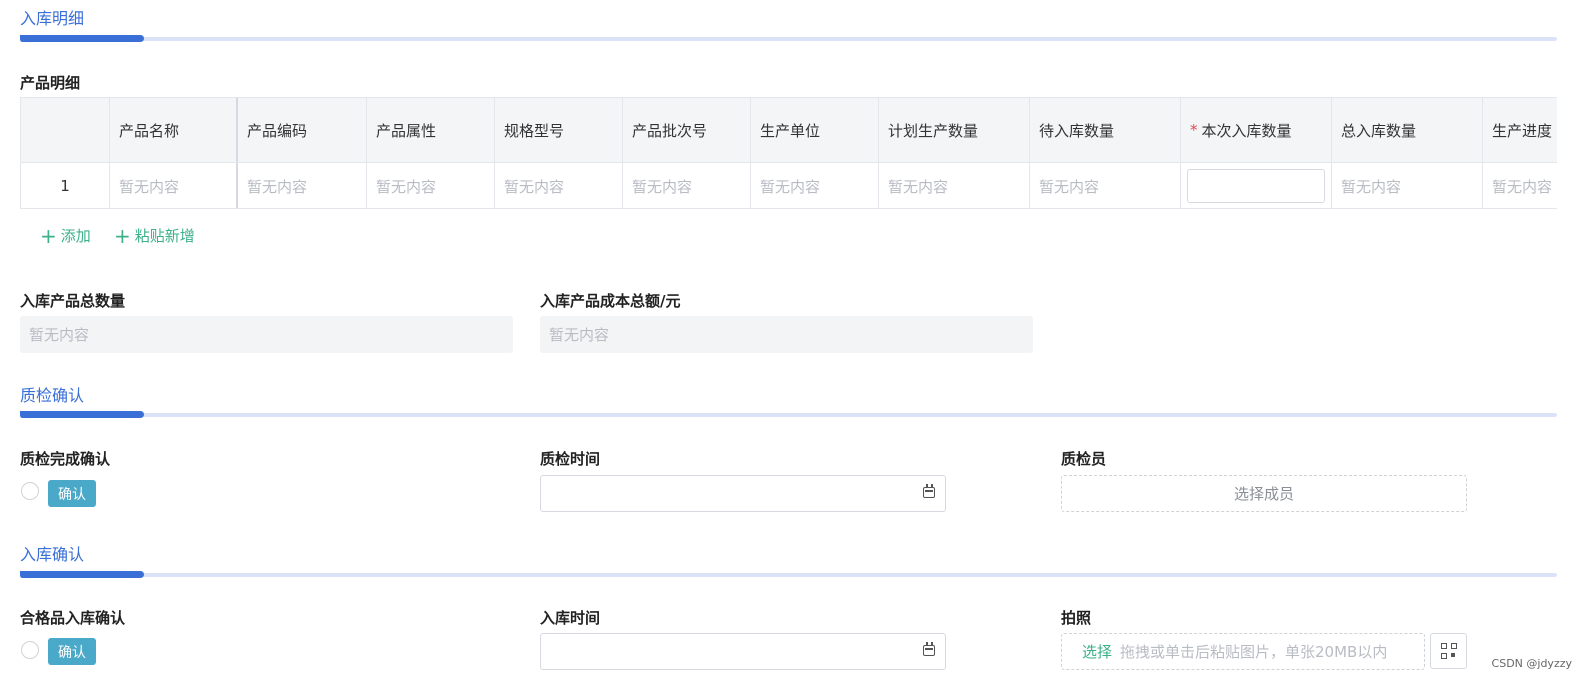 Image resolution: width=1580 pixels, height=684 pixels. What do you see at coordinates (1194, 130) in the screenshot?
I see `required-marker: *` at bounding box center [1194, 130].